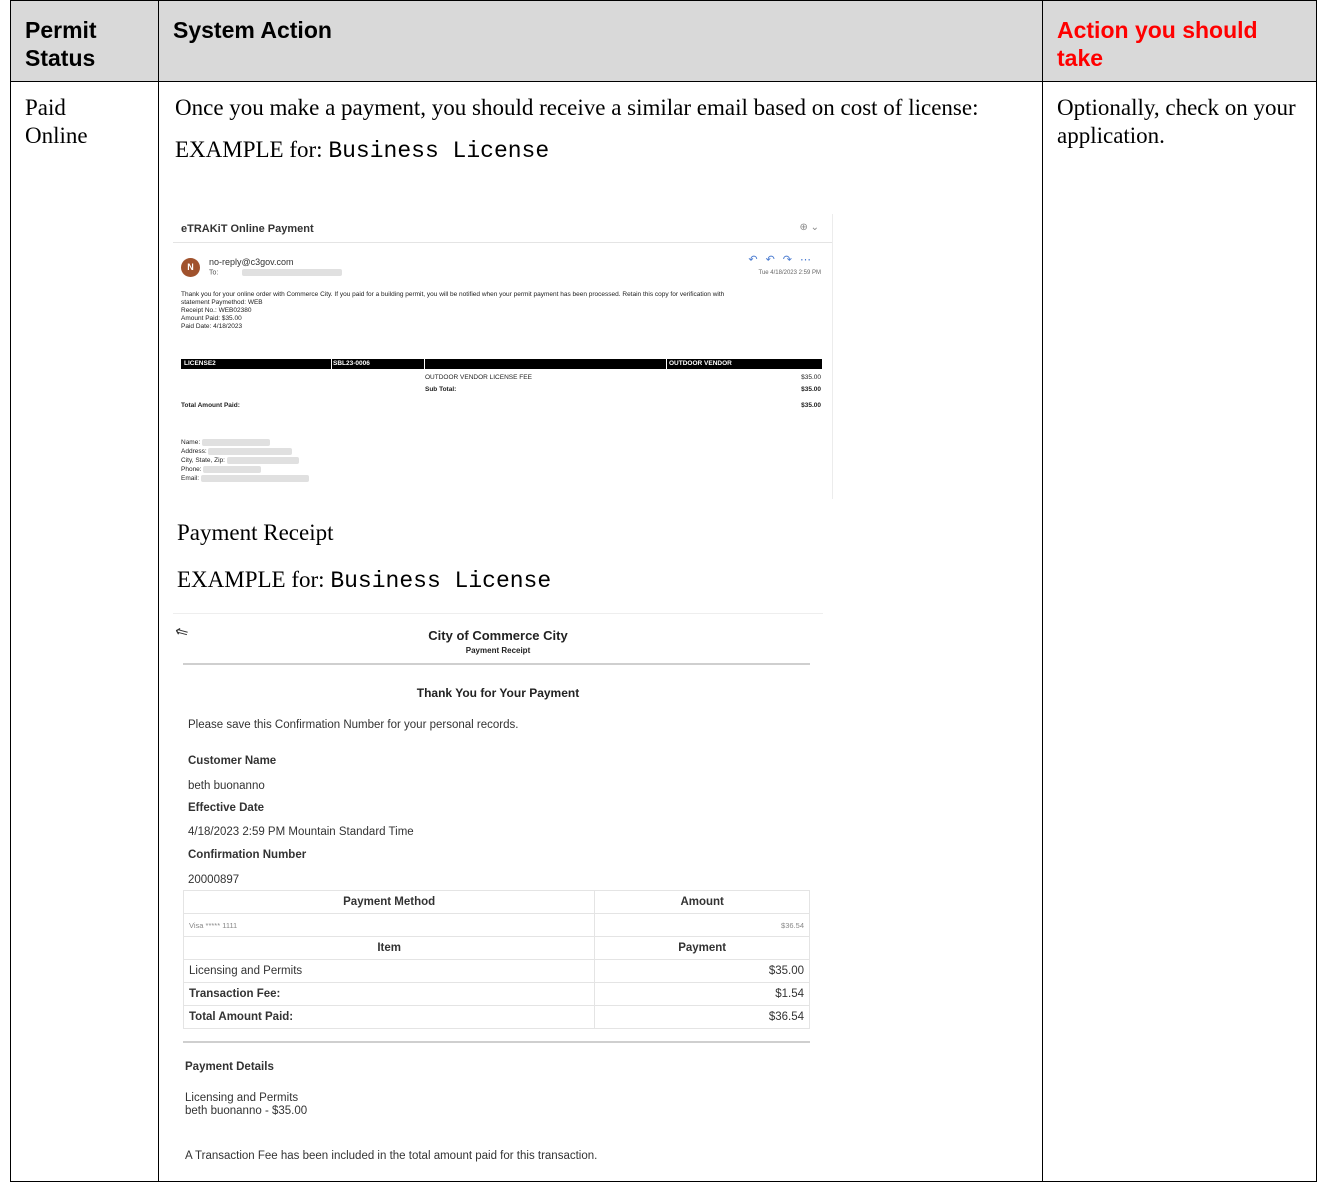 This screenshot has width=1317, height=1182. Describe the element at coordinates (389, 902) in the screenshot. I see `pm-header: Payment Method` at that location.